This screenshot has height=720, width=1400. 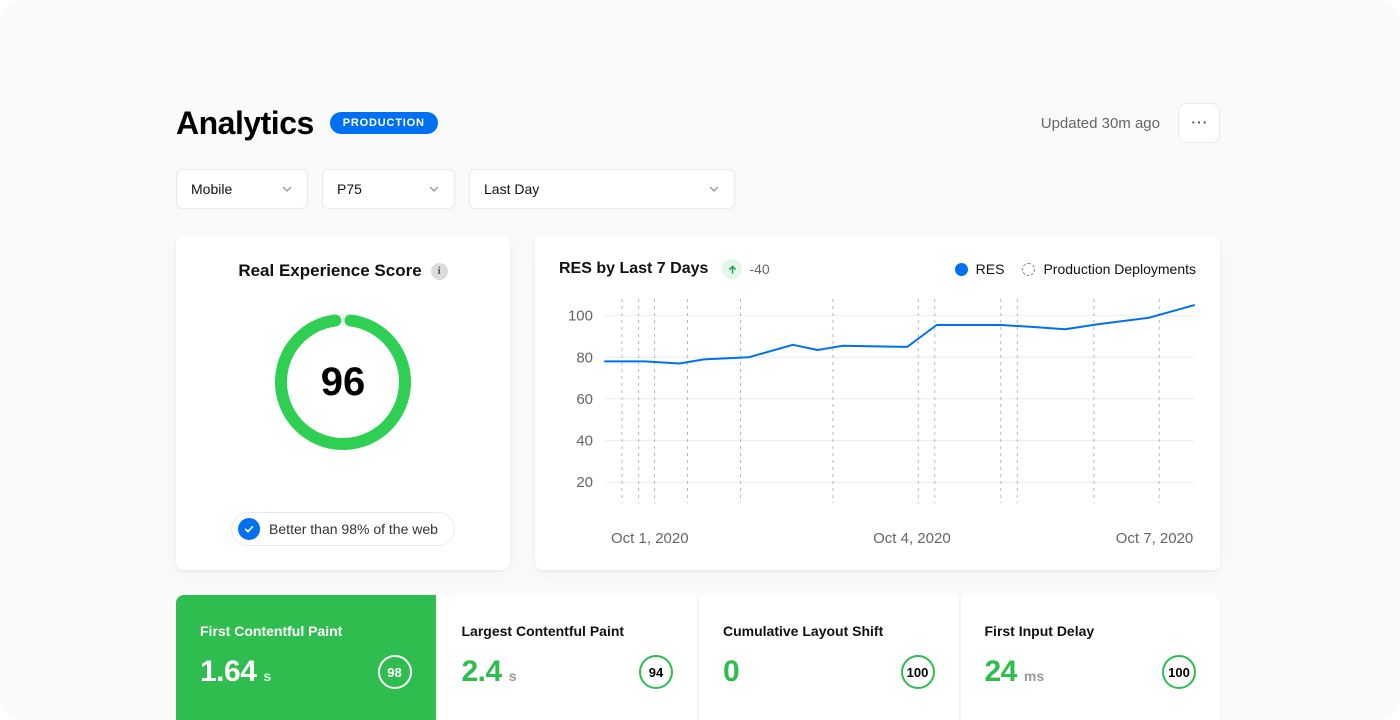 What do you see at coordinates (330, 270) in the screenshot?
I see `res-score-title: Real Experience Score` at bounding box center [330, 270].